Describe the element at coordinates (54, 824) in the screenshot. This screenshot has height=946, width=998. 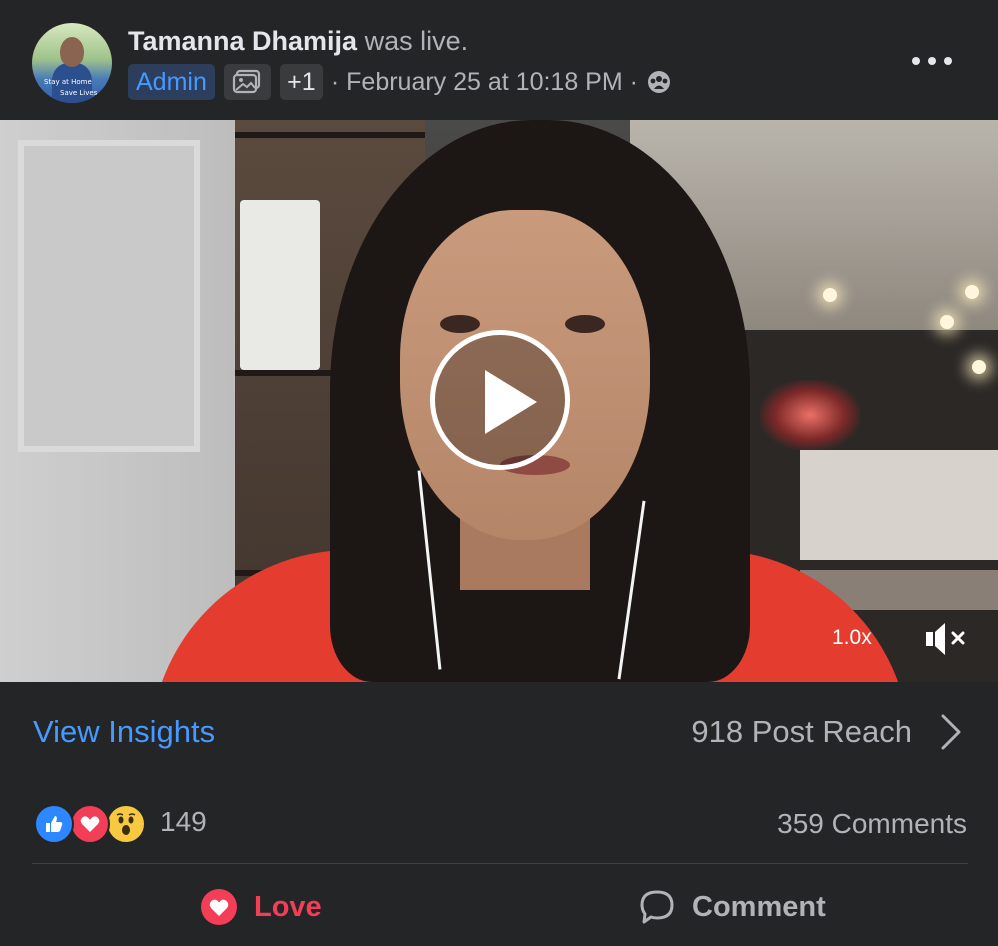
I see `like-icon` at that location.